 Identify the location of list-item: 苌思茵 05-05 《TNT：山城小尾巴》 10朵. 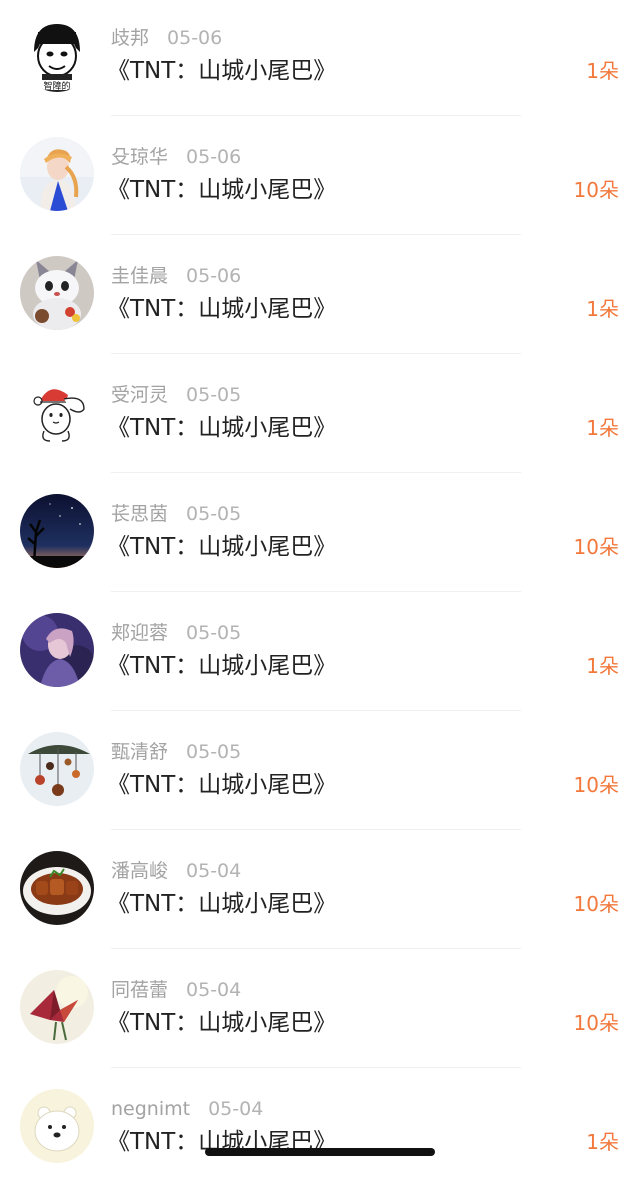
(320, 535).